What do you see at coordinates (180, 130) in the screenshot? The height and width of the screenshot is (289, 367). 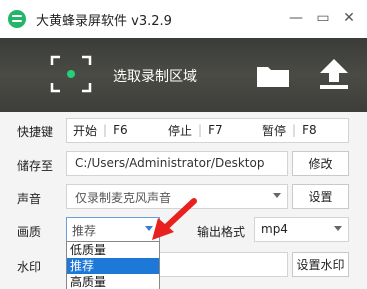 I see `hotkey-stop-action: 停止` at bounding box center [180, 130].